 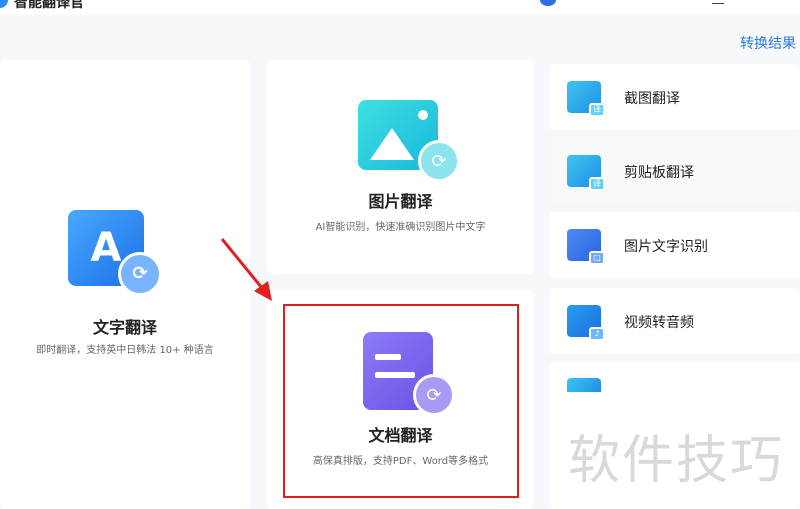 What do you see at coordinates (124, 327) in the screenshot?
I see `card-title: 文字翻译` at bounding box center [124, 327].